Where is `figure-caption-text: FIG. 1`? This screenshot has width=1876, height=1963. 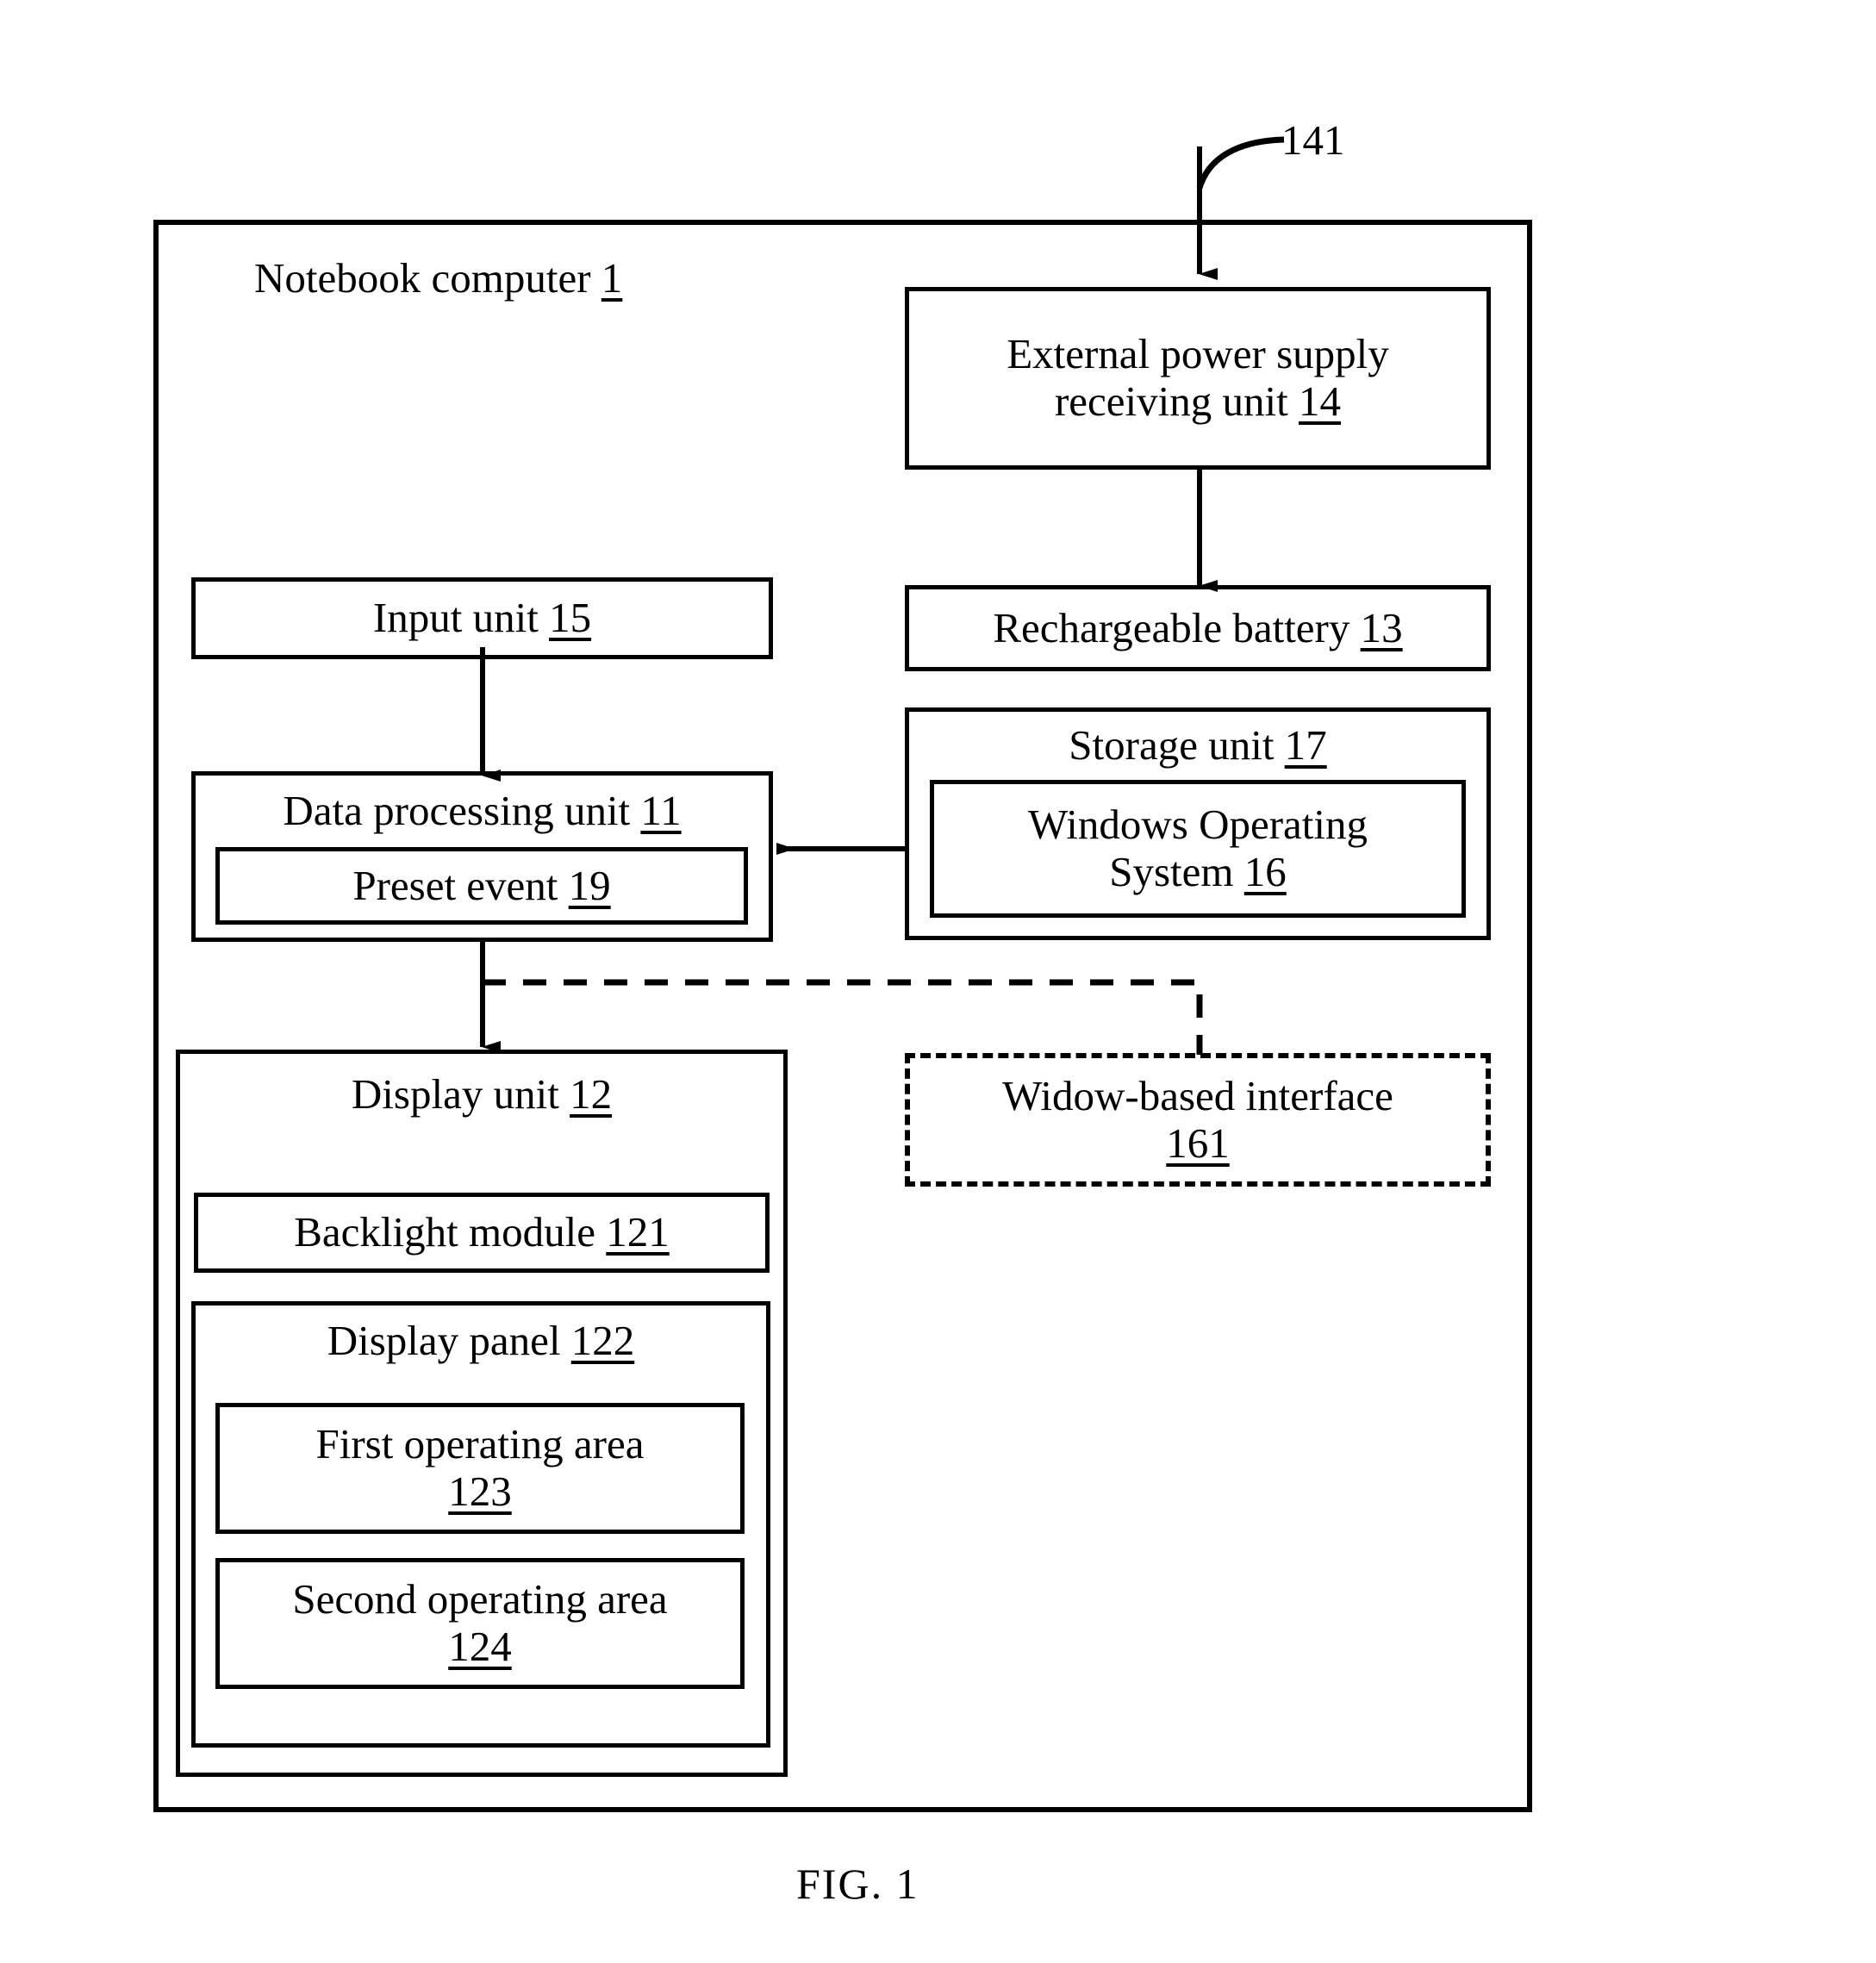 figure-caption-text: FIG. 1 is located at coordinates (857, 1884).